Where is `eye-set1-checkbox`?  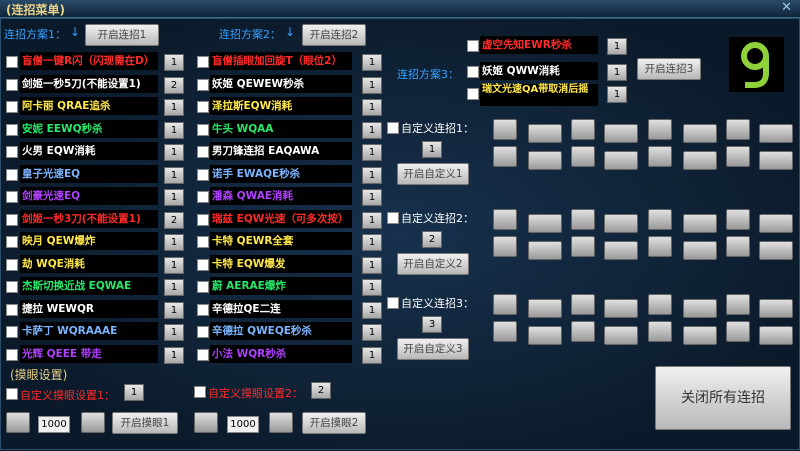
eye-set1-checkbox is located at coordinates (12, 394).